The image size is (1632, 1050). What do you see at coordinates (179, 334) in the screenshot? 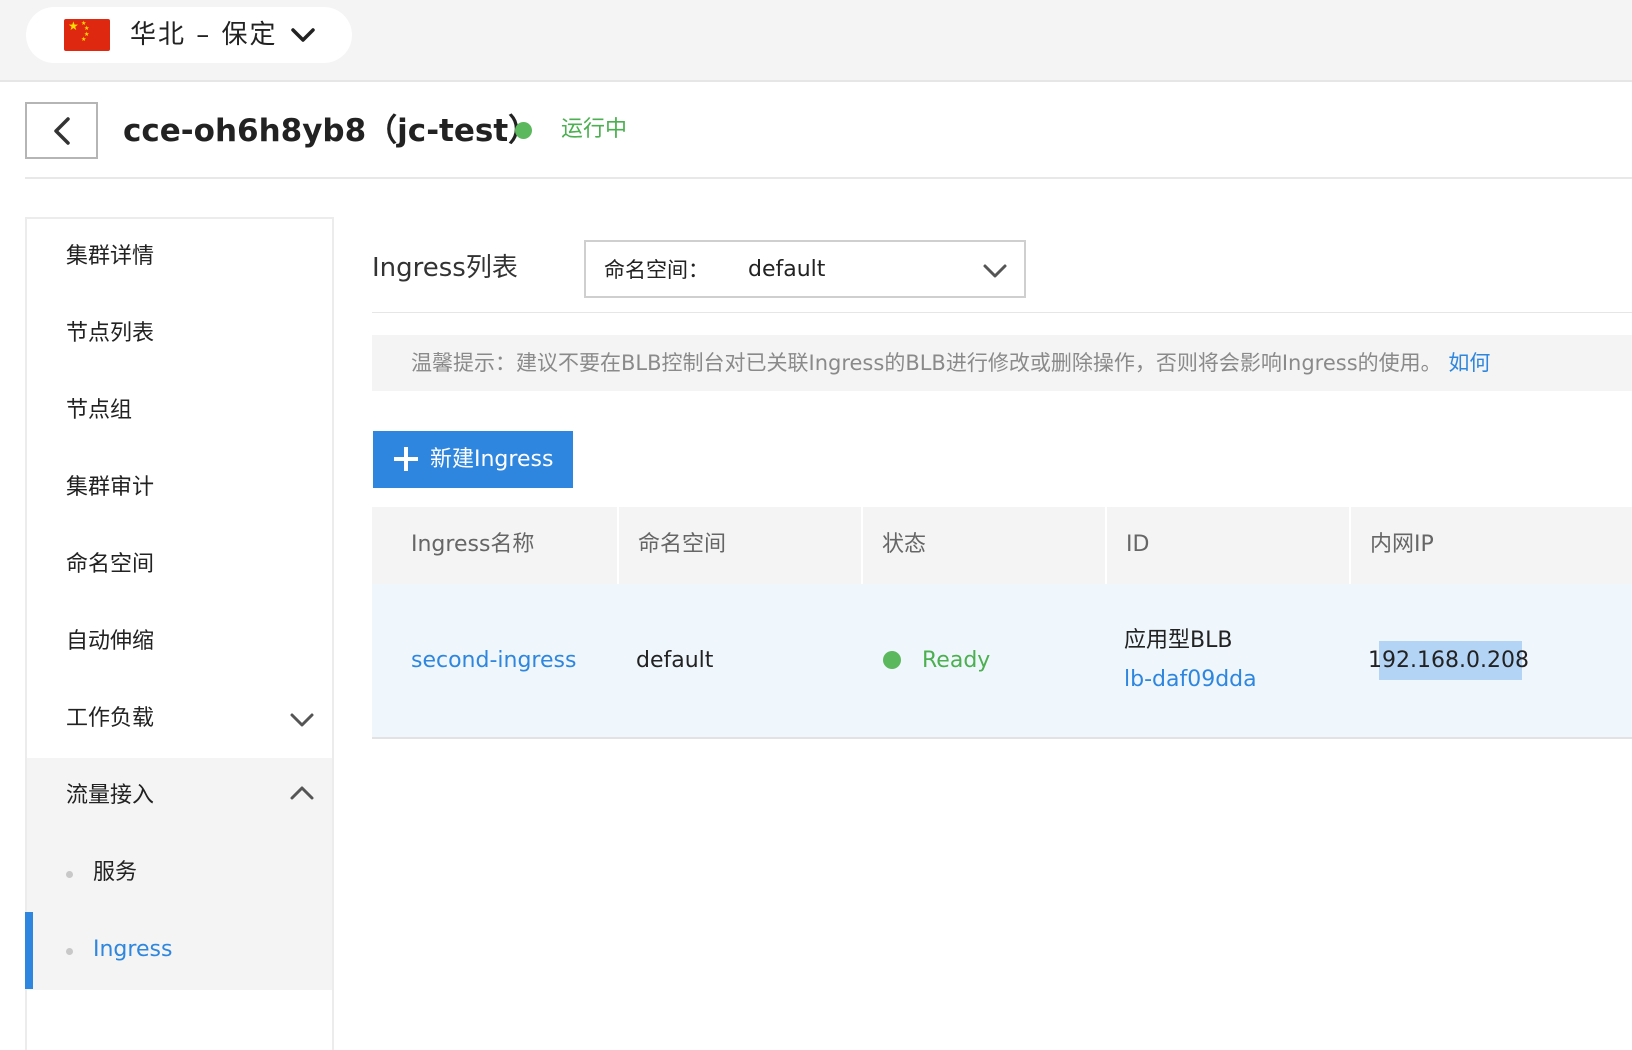
I see `sidebar-item-node-list: 节点列表` at bounding box center [179, 334].